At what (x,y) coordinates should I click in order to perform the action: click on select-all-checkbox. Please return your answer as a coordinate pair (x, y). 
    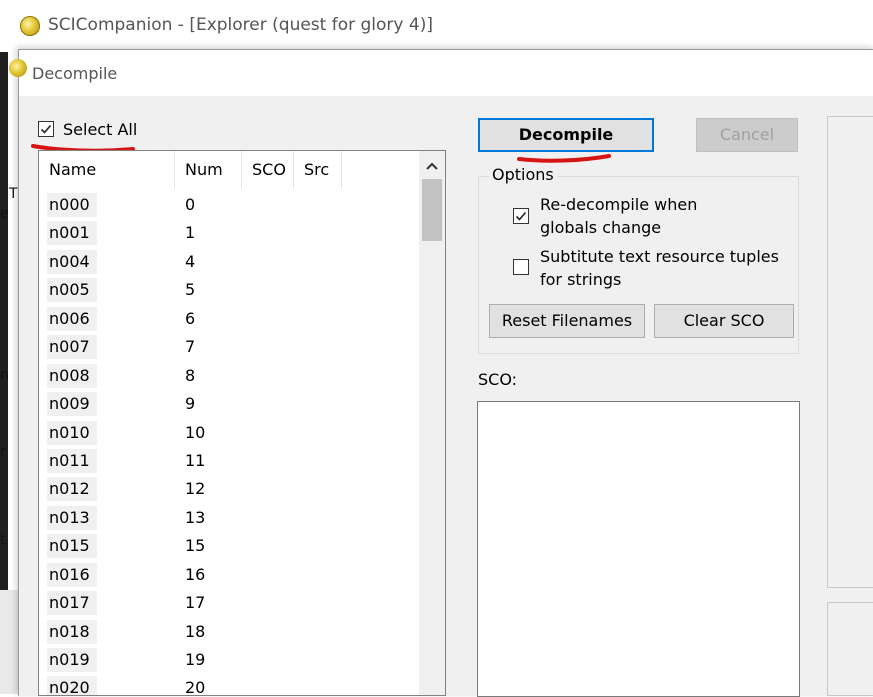
    Looking at the image, I should click on (46, 129).